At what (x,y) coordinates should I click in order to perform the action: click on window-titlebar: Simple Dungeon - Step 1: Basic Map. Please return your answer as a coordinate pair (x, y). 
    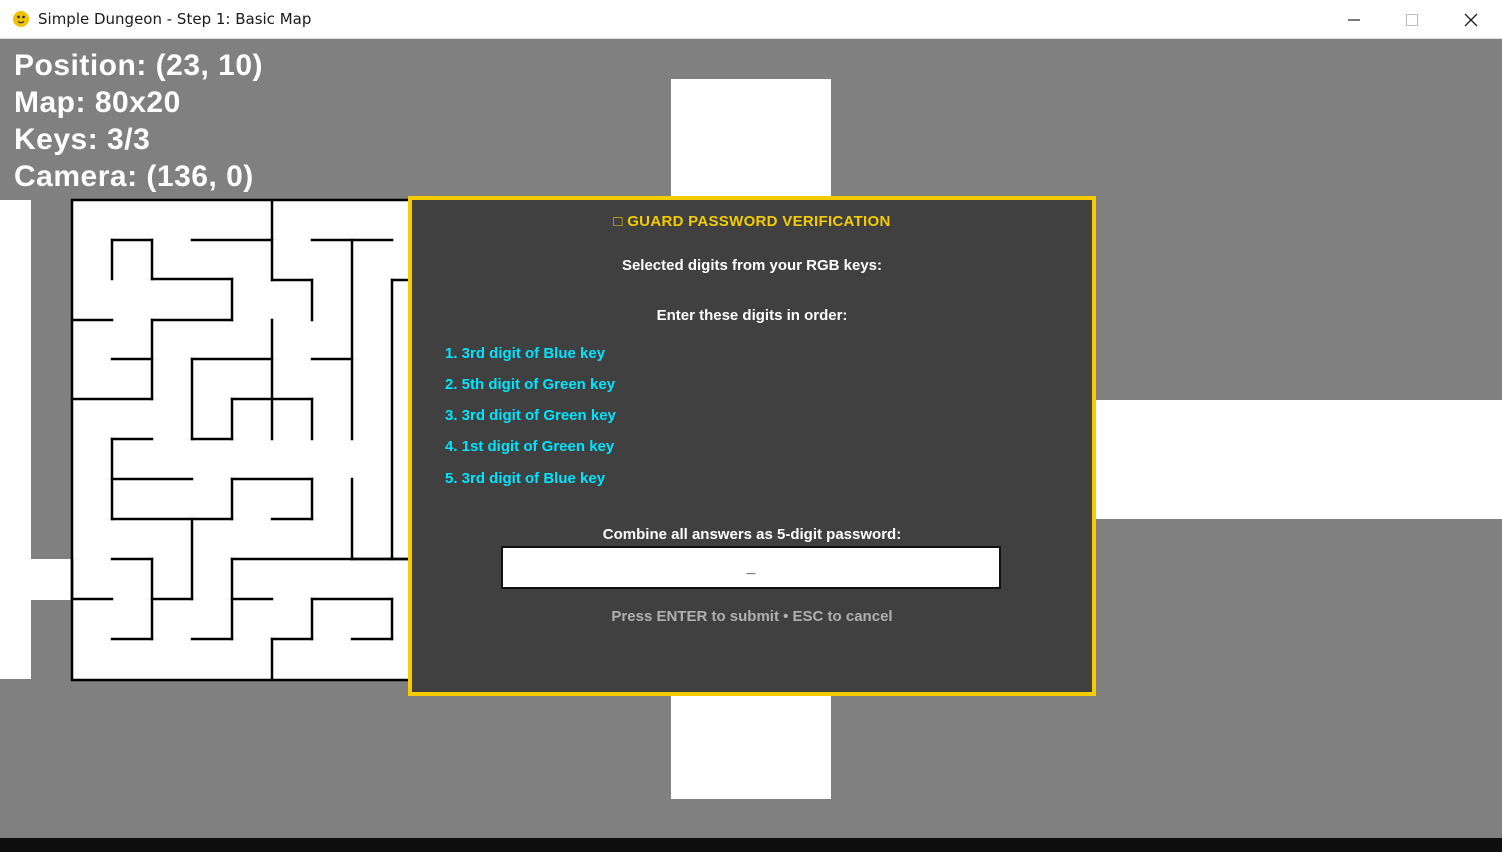
    Looking at the image, I should click on (751, 19).